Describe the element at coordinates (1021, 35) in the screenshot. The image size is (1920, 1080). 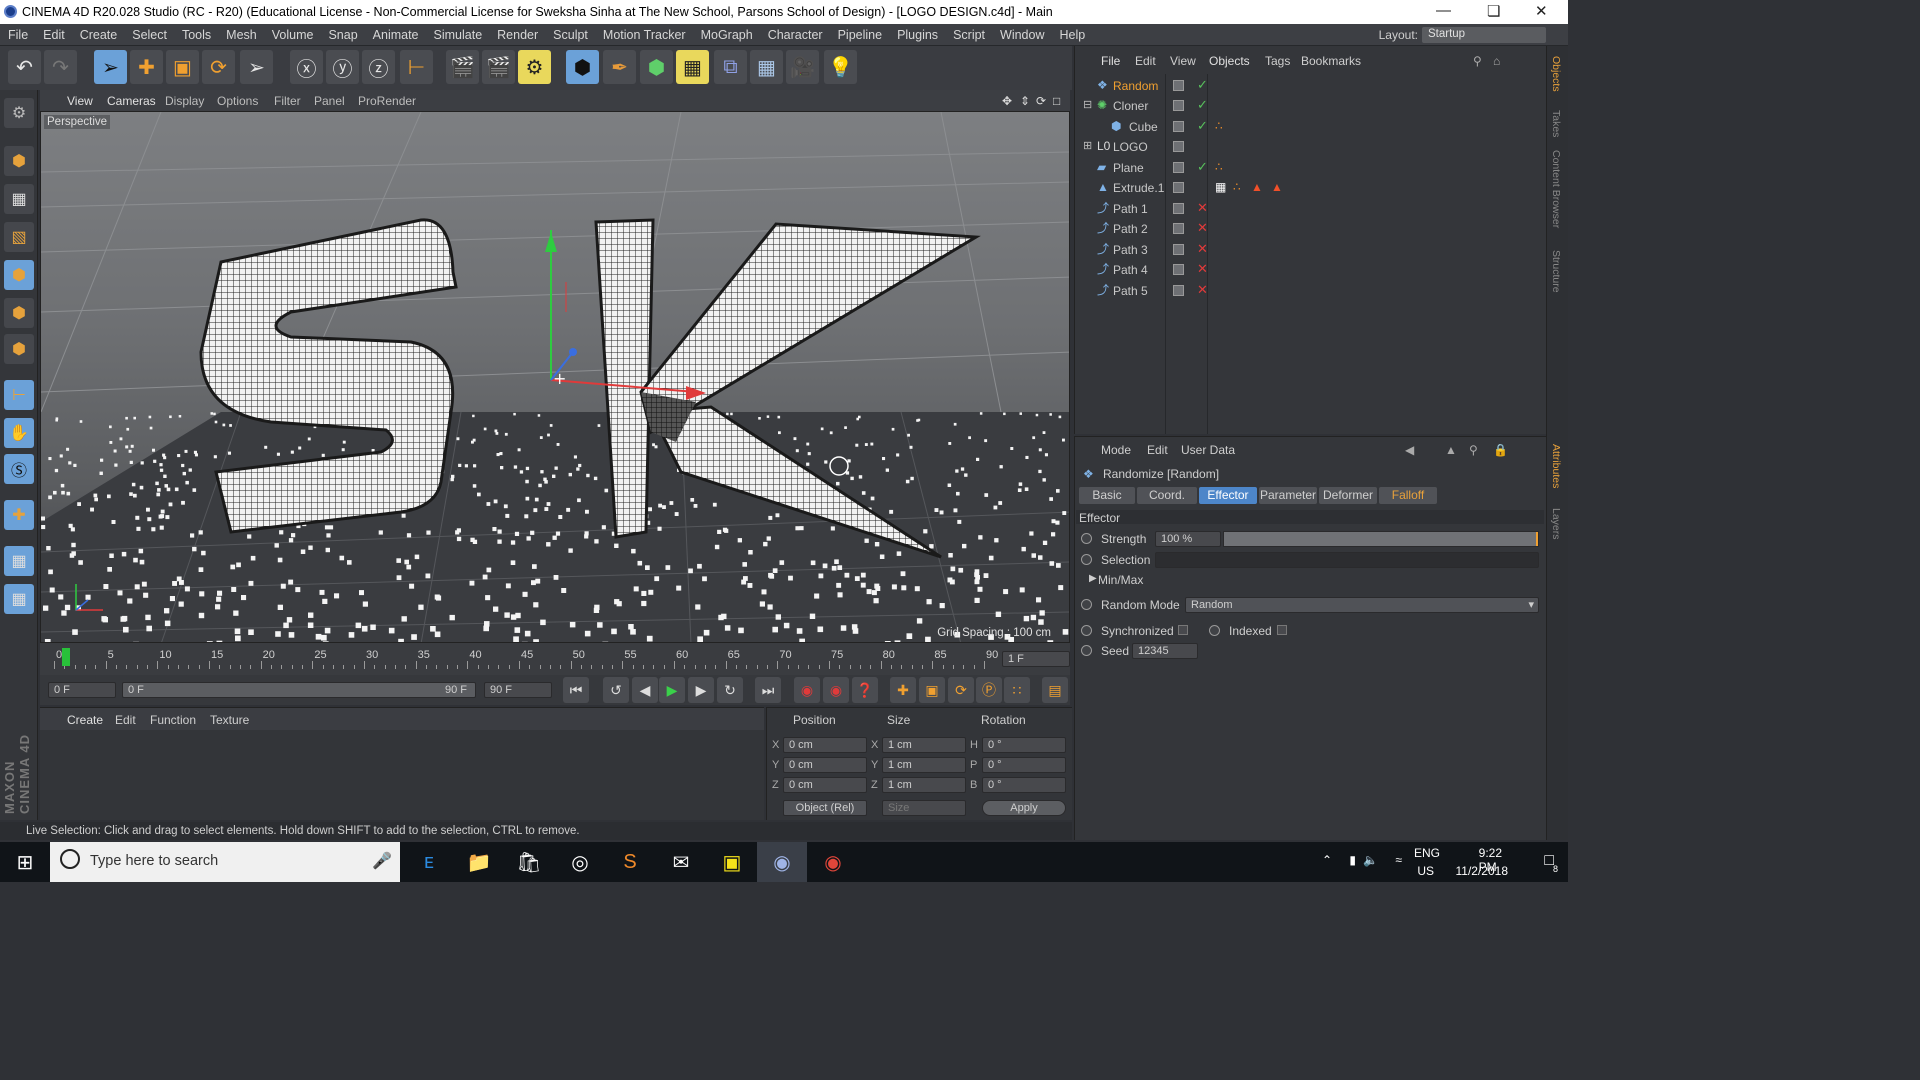
I see `menu-window: Window` at that location.